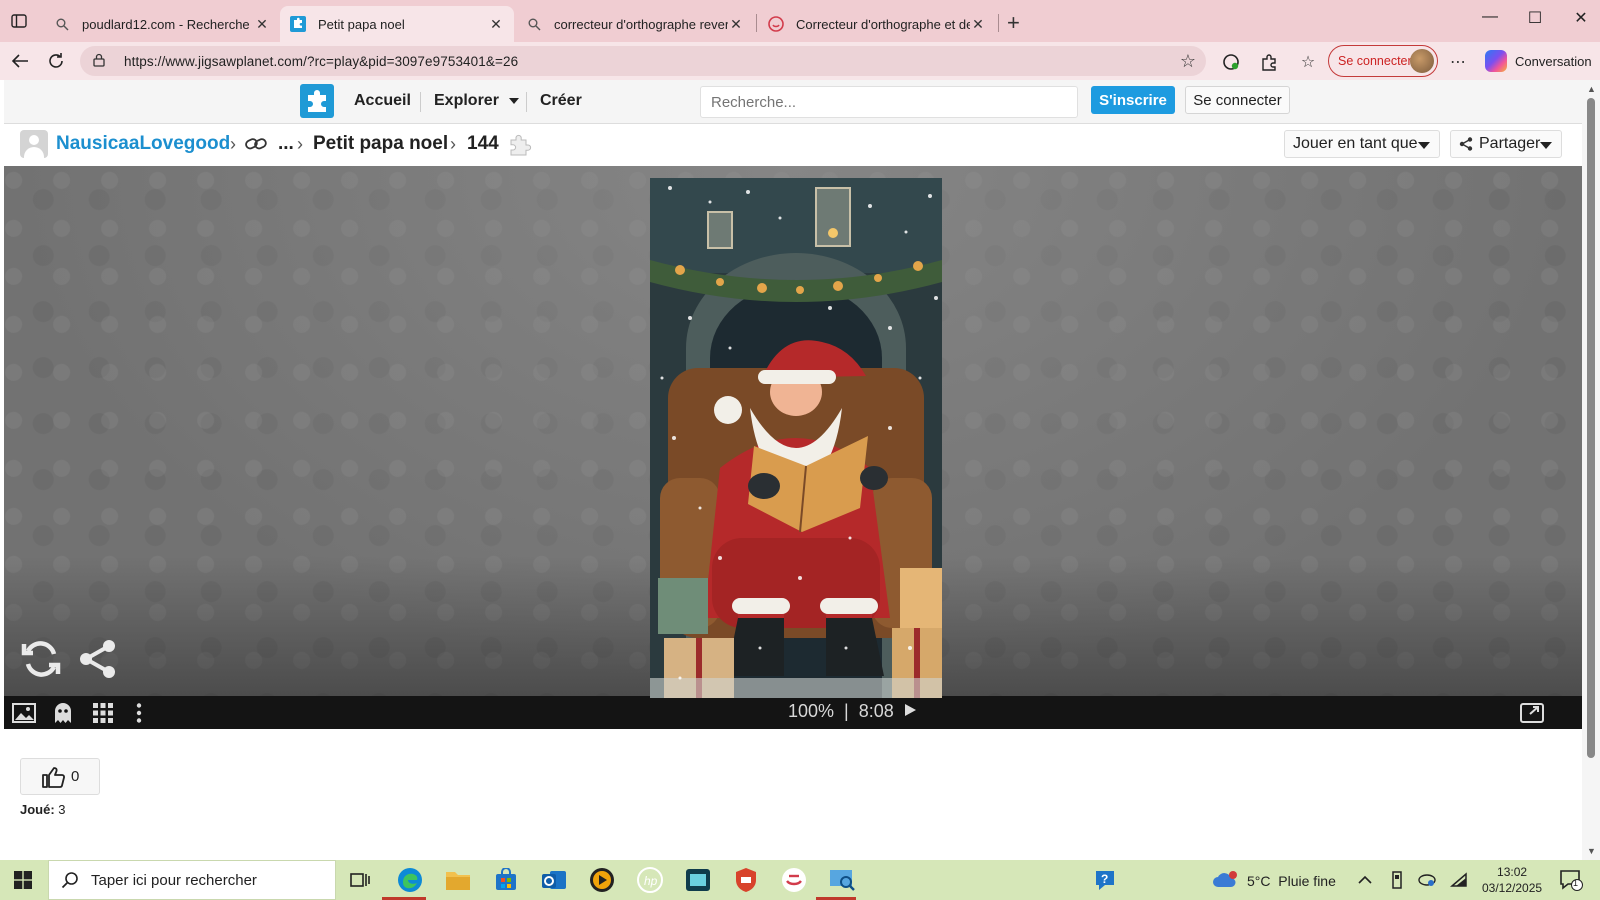 The height and width of the screenshot is (900, 1600). Describe the element at coordinates (1512, 872) in the screenshot. I see `clock-time: 13:02` at that location.